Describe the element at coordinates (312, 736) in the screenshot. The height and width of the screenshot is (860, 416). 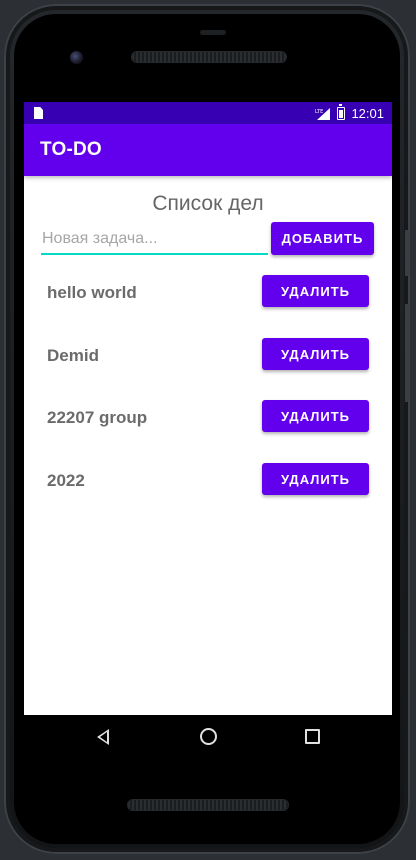
I see `recents-icon` at that location.